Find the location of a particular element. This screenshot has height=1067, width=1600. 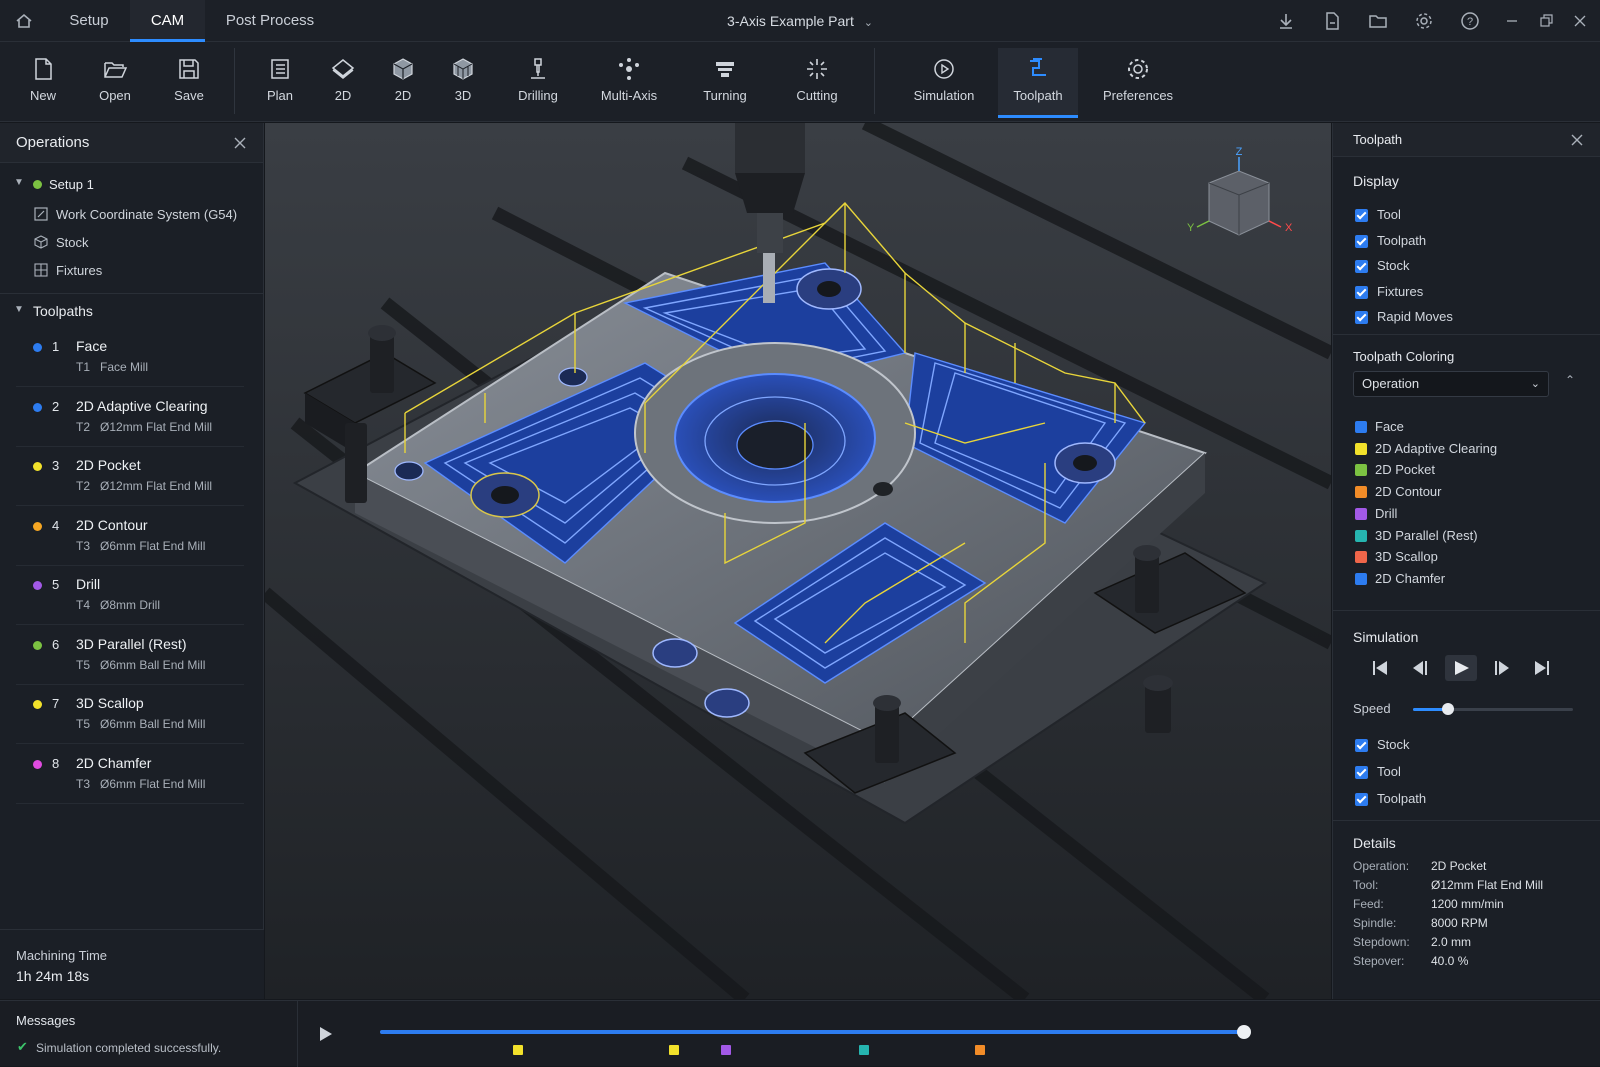

new-button: New is located at coordinates (43, 83).